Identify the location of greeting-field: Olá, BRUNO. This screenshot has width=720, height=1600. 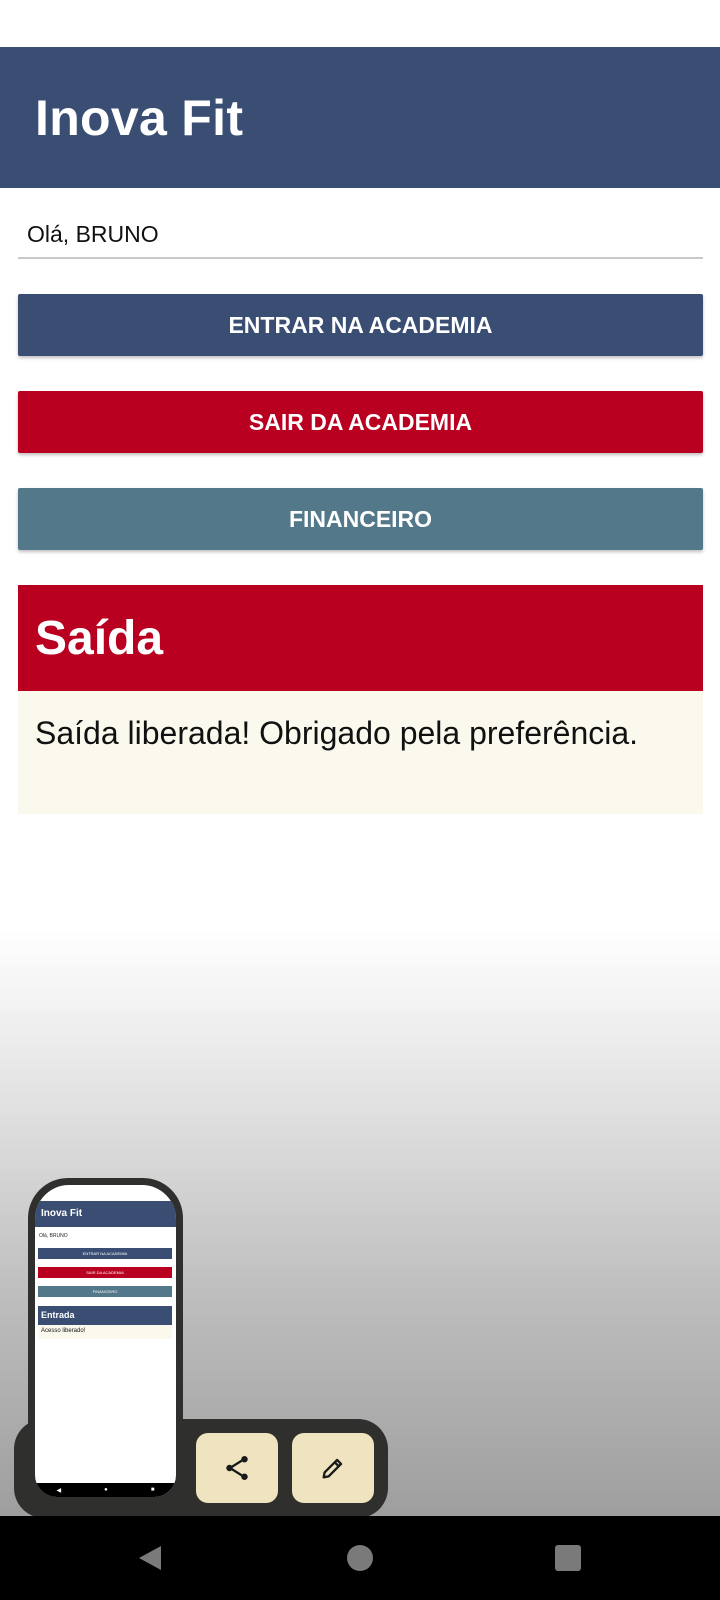
(360, 235).